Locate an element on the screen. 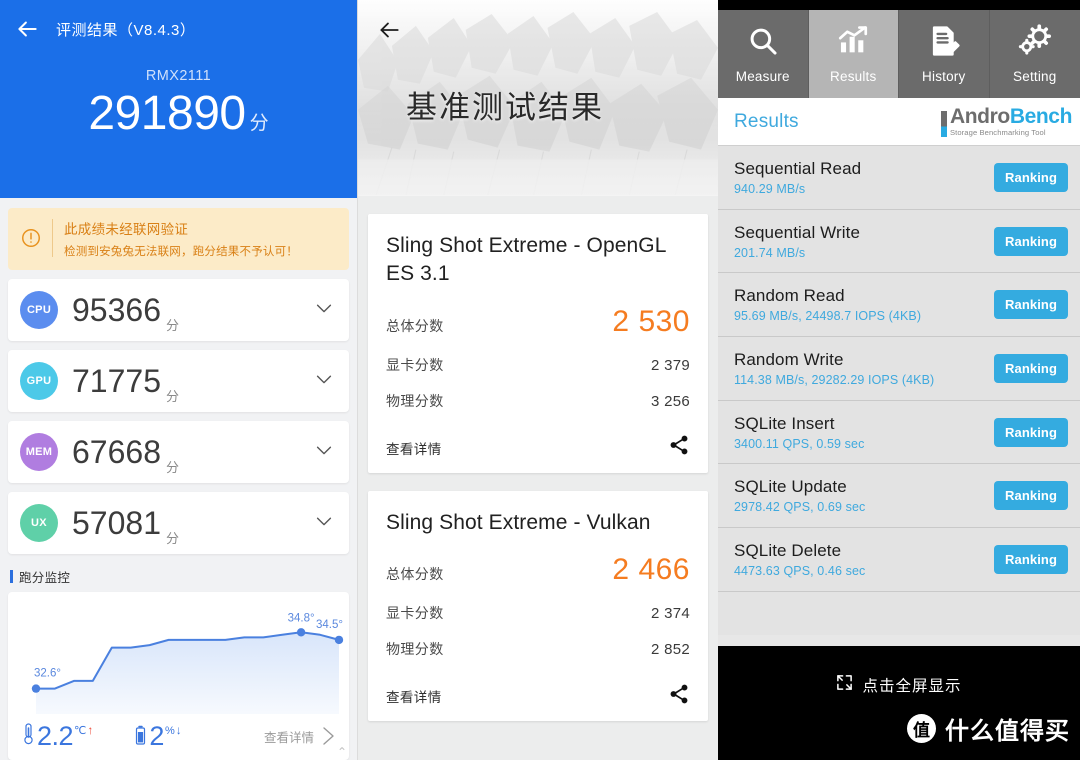 The height and width of the screenshot is (760, 1080). chart-detail-label: 查看详情 is located at coordinates (288, 737).